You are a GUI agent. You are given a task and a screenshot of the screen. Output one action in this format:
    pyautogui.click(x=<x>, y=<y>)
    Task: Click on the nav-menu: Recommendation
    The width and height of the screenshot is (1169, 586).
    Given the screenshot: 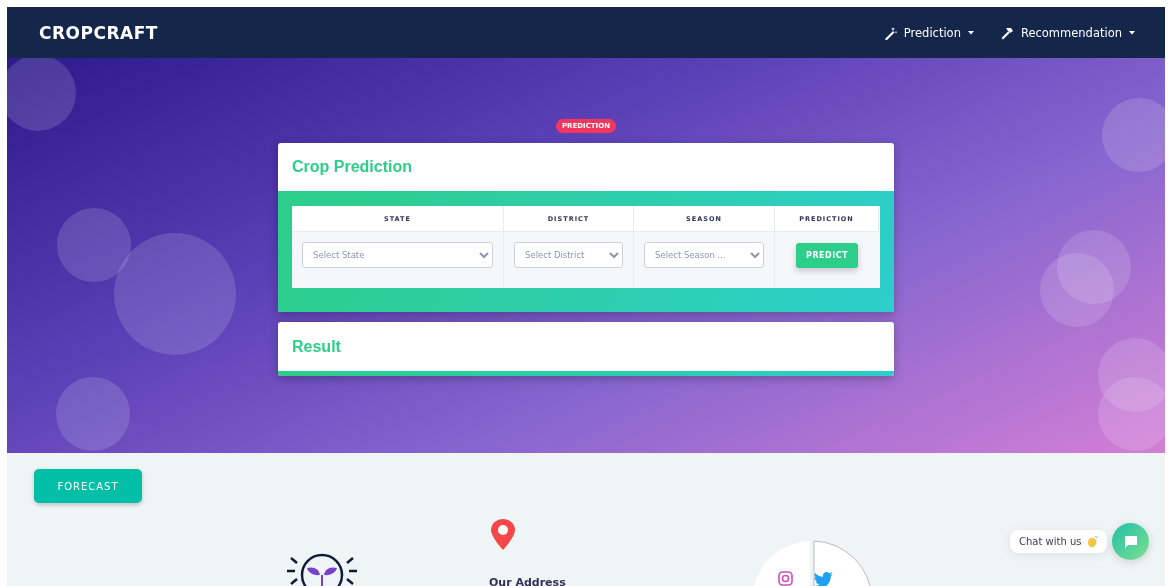 What is the action you would take?
    pyautogui.click(x=1067, y=32)
    